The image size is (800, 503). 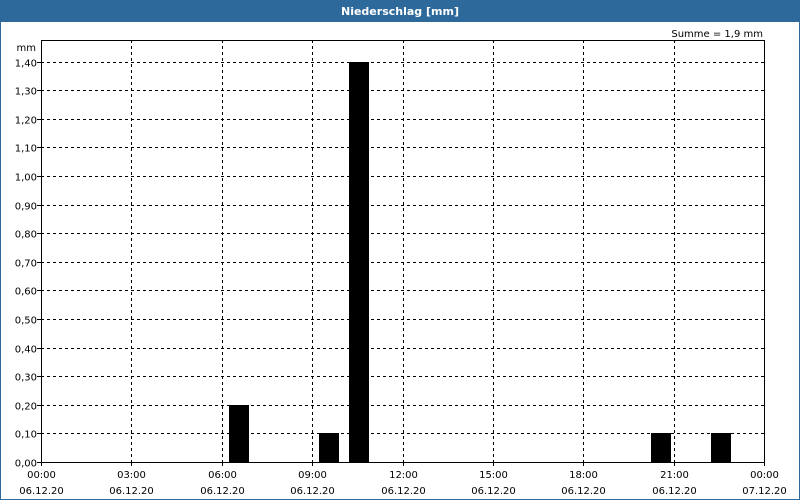 What do you see at coordinates (26, 149) in the screenshot?
I see `y-tick-label: 1,10` at bounding box center [26, 149].